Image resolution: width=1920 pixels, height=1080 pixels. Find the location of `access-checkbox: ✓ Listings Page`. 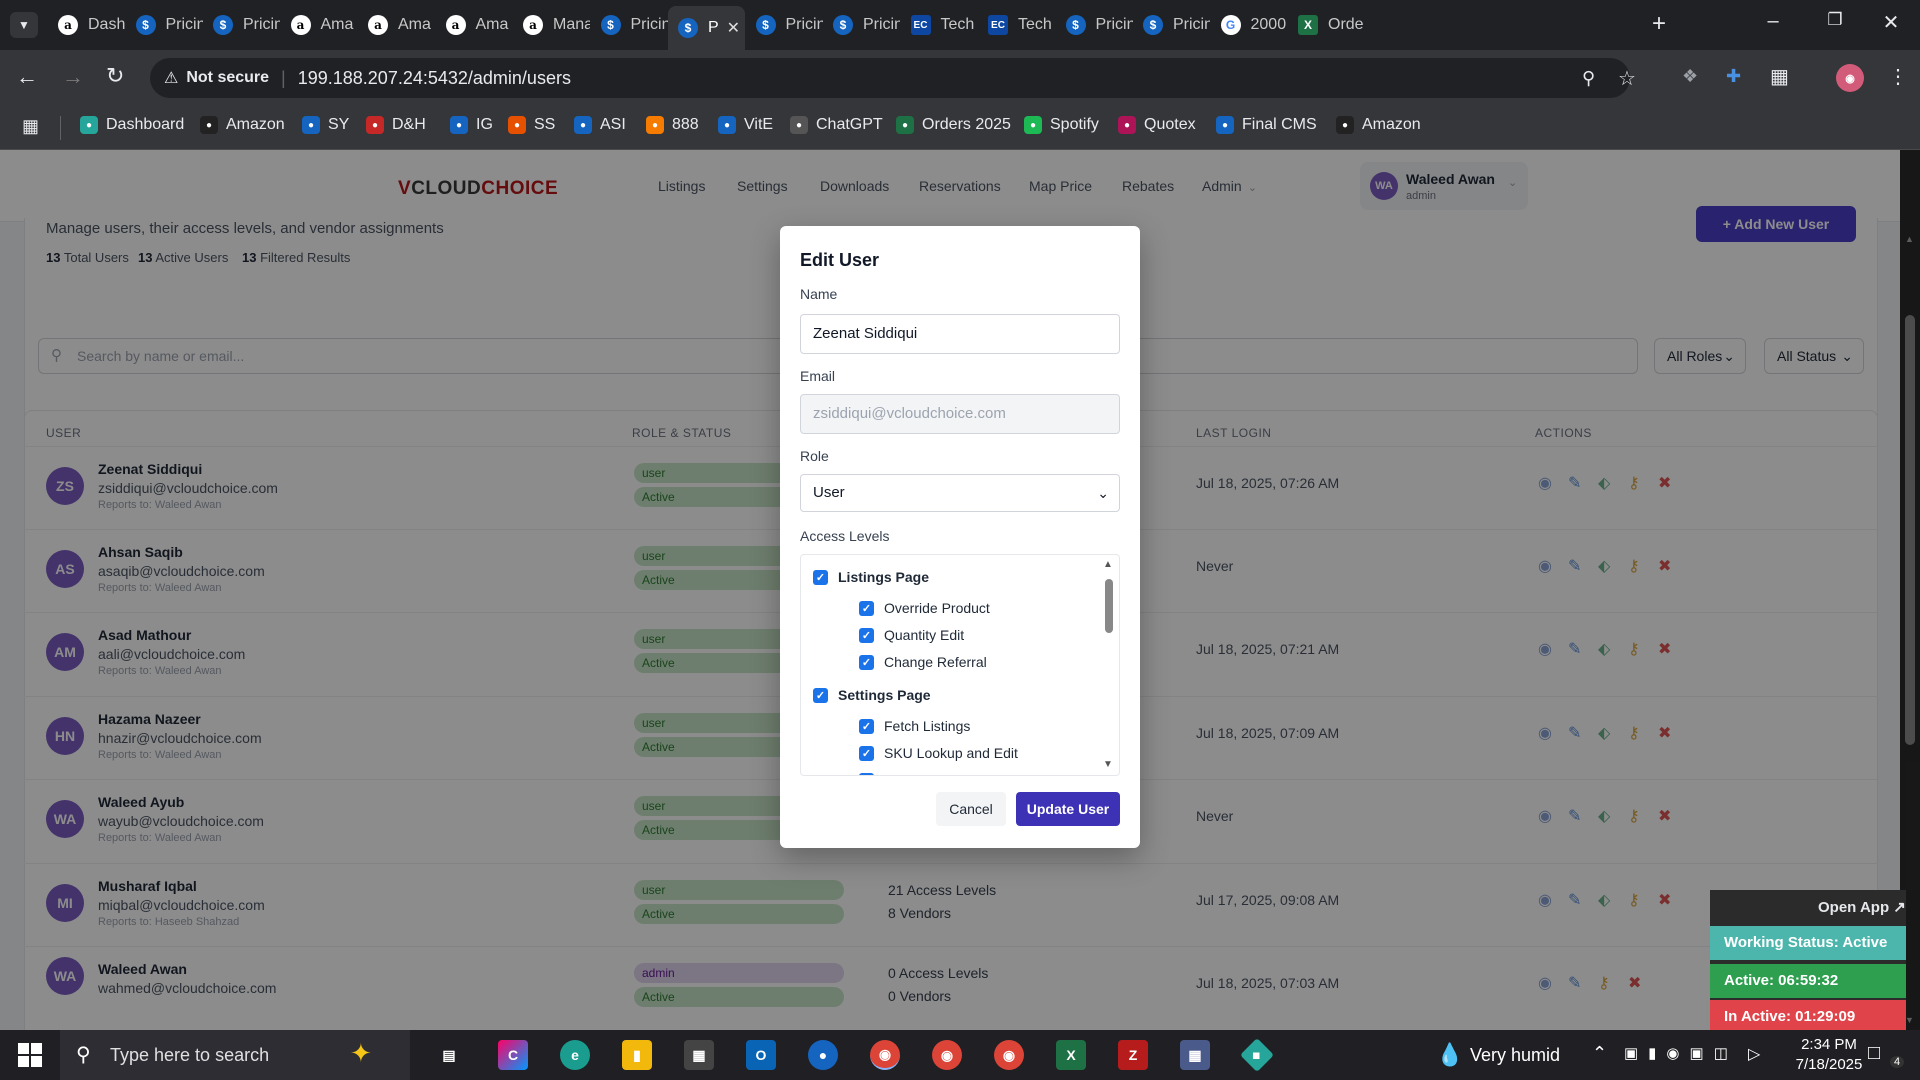

access-checkbox: ✓ Listings Page is located at coordinates (871, 577).